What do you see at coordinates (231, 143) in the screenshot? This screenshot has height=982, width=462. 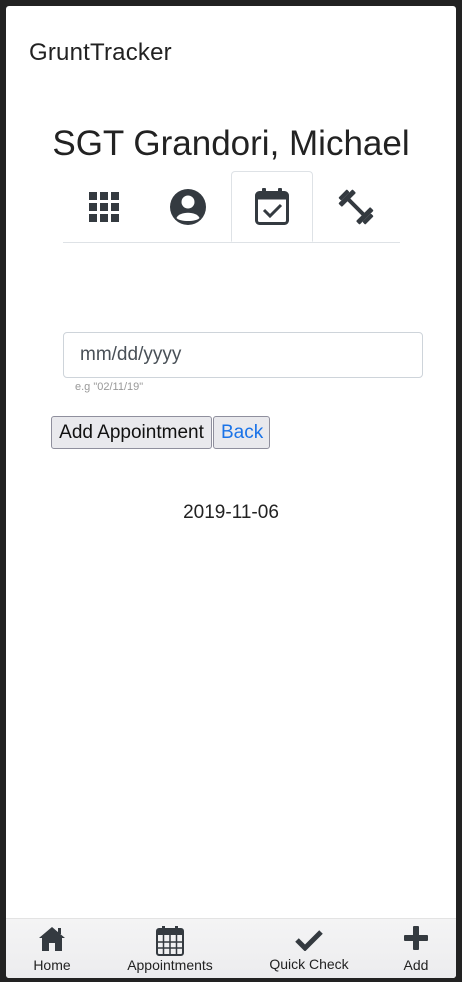 I see `soldier-name: SGT Grandori, Michael` at bounding box center [231, 143].